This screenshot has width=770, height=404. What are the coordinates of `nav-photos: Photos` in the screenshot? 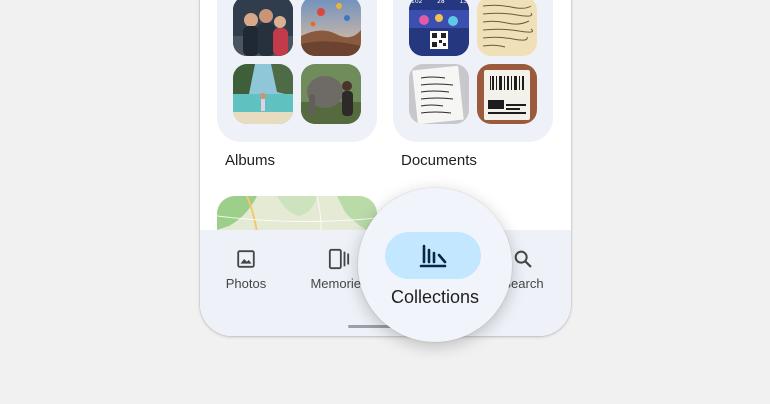 It's located at (246, 267).